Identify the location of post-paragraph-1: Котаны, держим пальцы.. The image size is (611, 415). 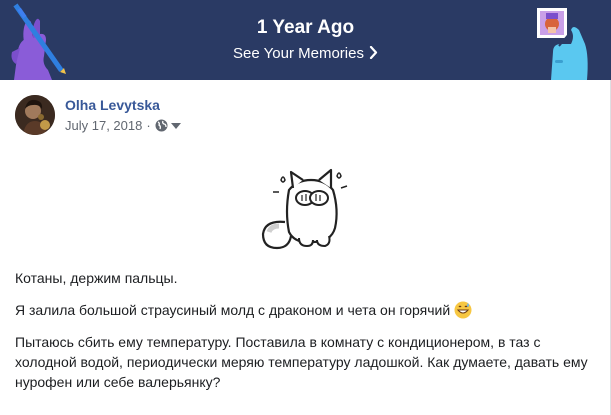
(96, 278).